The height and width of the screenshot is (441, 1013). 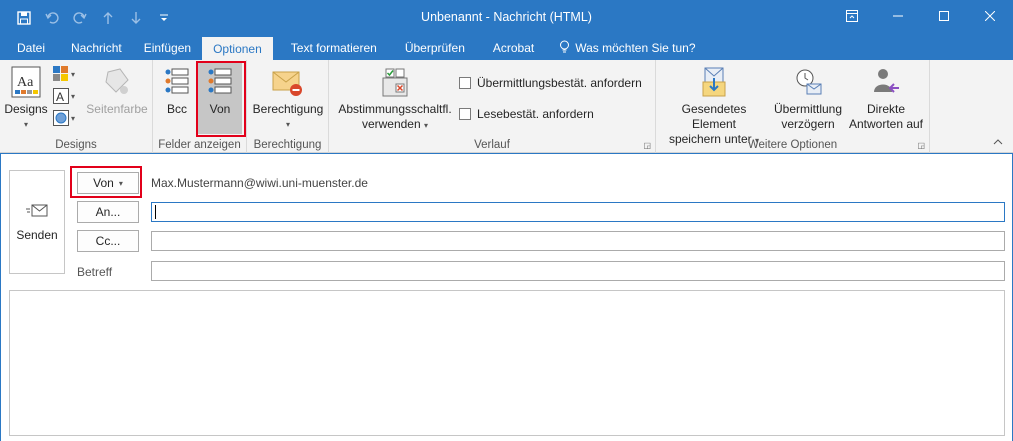 I want to click on direkte-antworten-button: Direkte Antworten auf, so click(x=886, y=99).